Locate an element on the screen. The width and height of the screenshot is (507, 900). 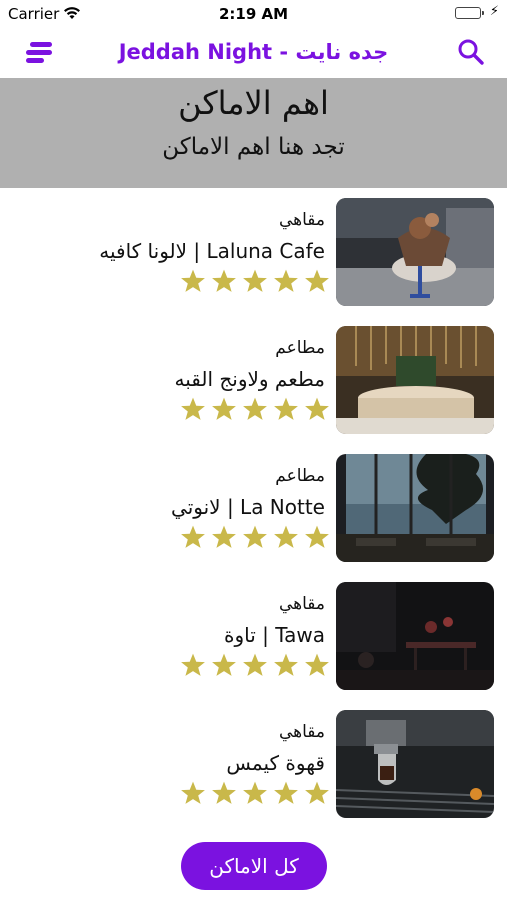
charging-bolt-icon: ⚡ is located at coordinates (494, 11).